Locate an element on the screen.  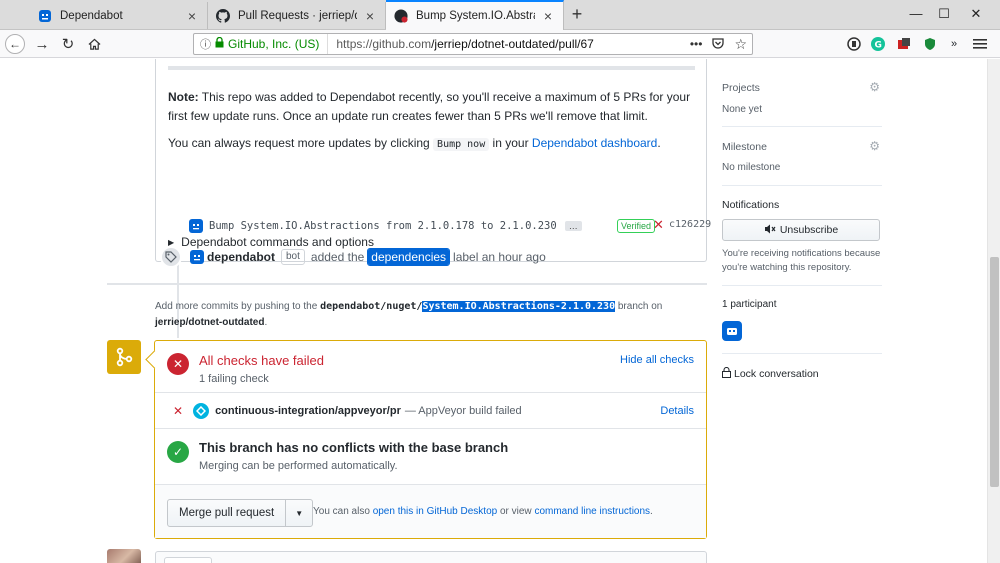
page-scrollbar is located at coordinates (993, 311).